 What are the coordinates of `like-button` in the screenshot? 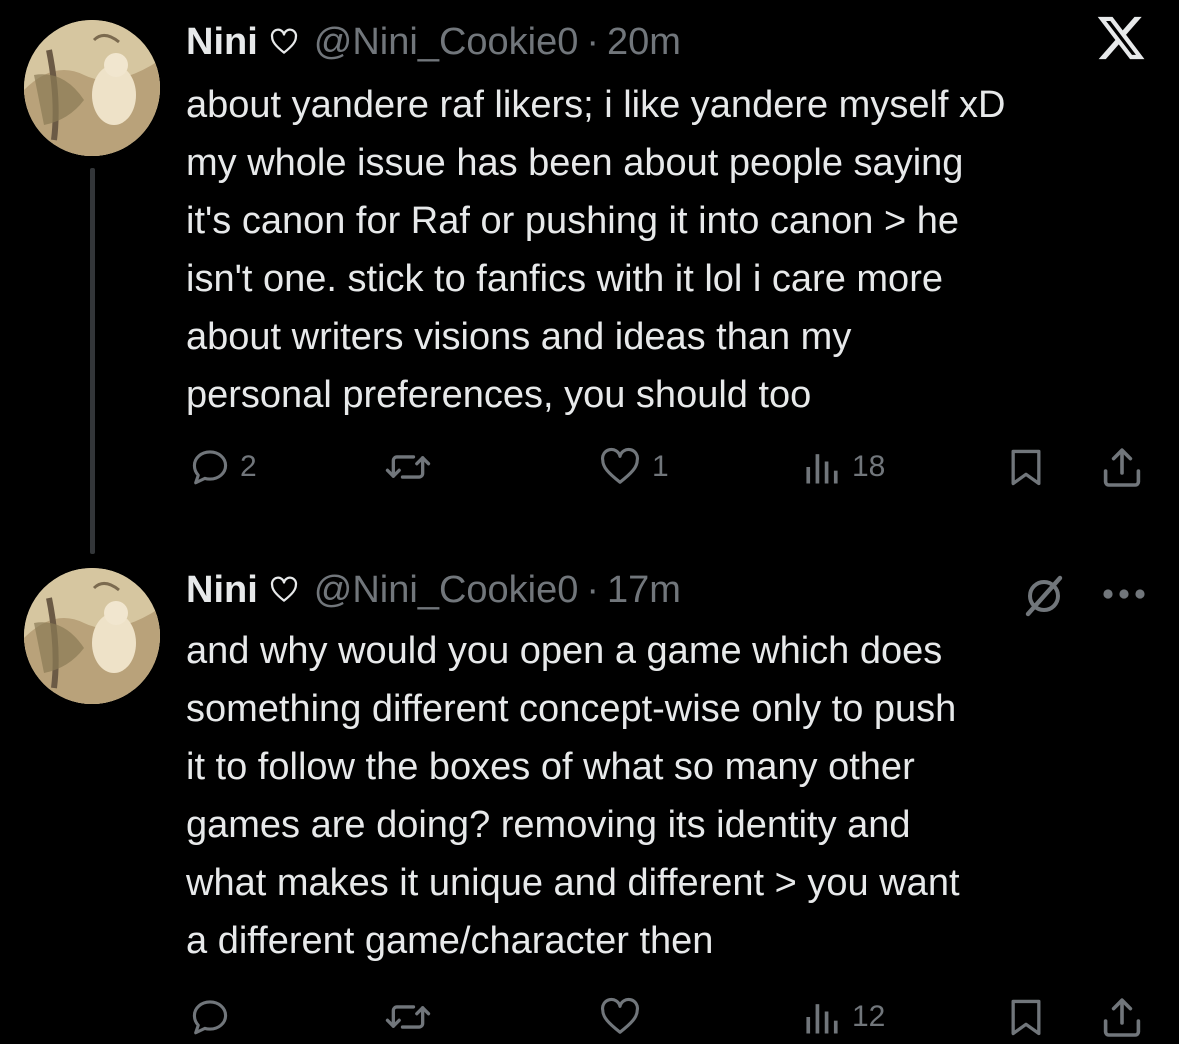 It's located at (624, 1017).